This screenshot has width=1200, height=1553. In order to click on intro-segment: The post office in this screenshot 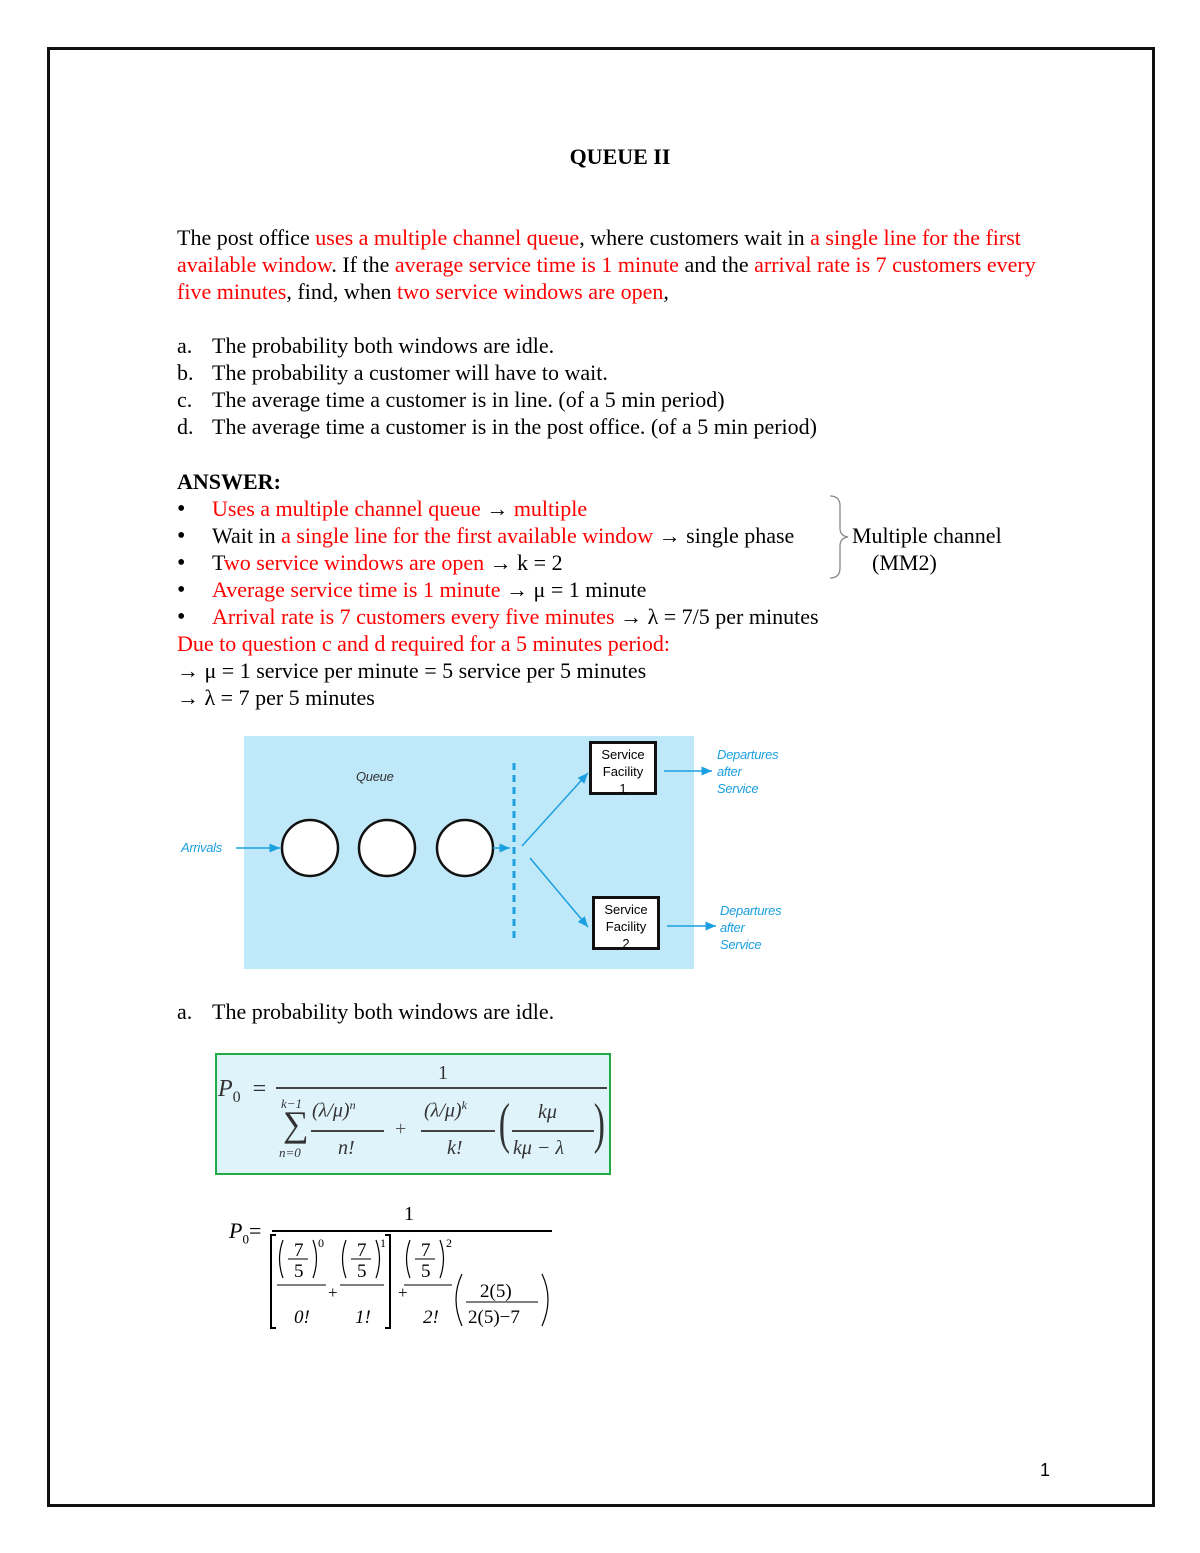, I will do `click(246, 237)`.